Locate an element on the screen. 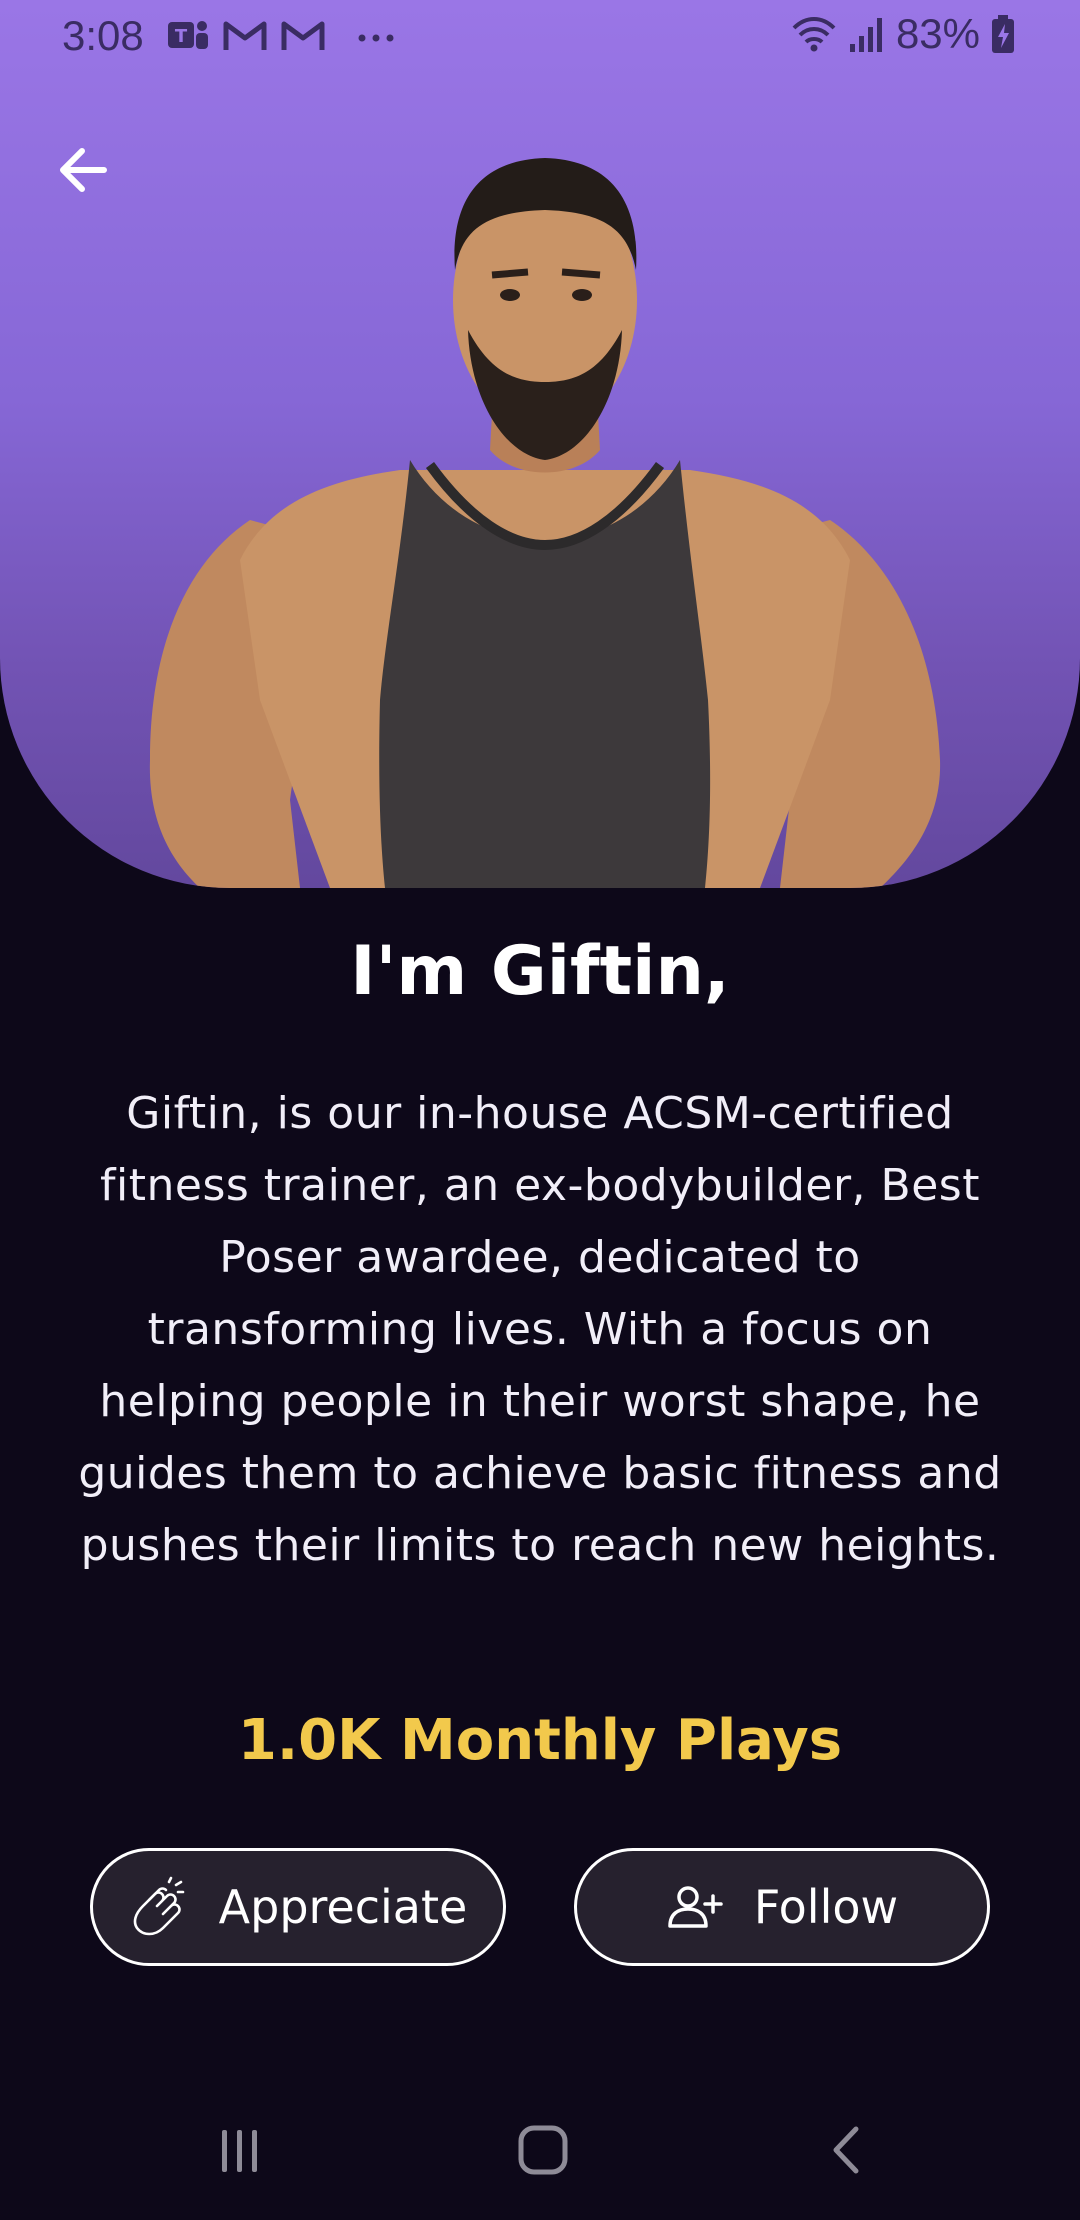  clapping-hands-icon is located at coordinates (159, 1907).